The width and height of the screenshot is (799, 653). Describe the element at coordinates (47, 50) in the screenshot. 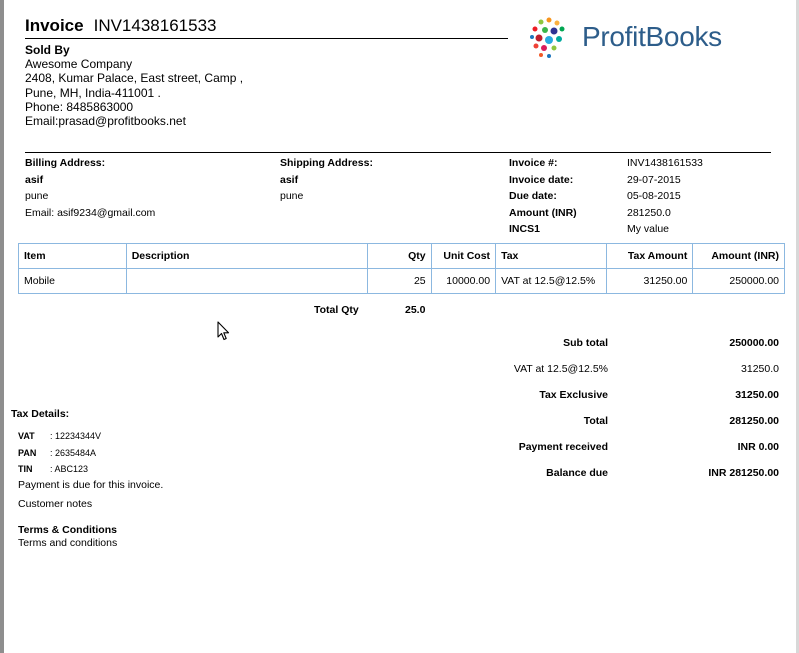

I see `seller-heading: Sold By` at that location.